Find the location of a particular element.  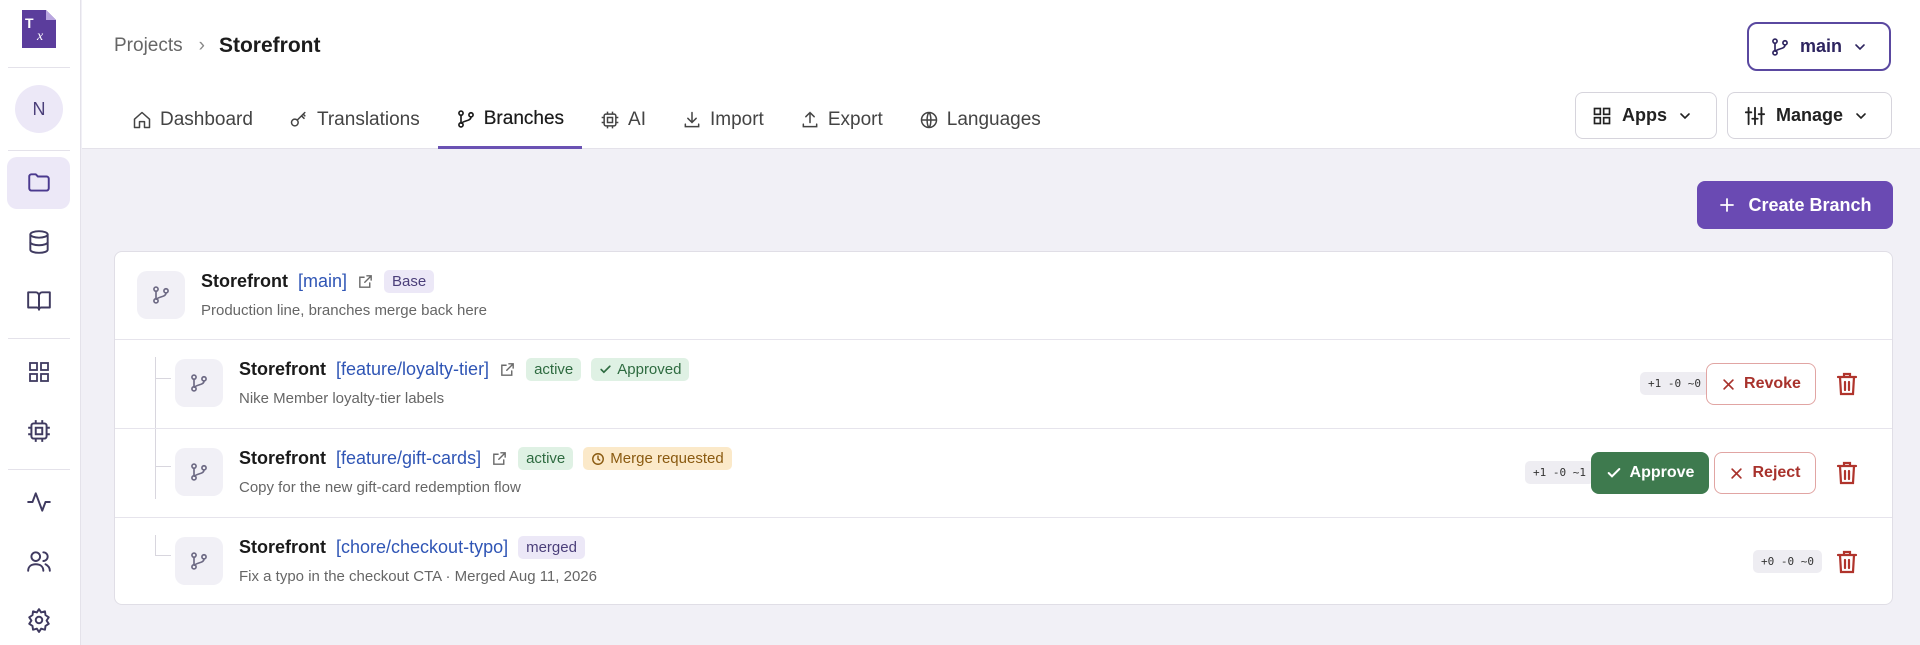

upload-icon is located at coordinates (810, 118).